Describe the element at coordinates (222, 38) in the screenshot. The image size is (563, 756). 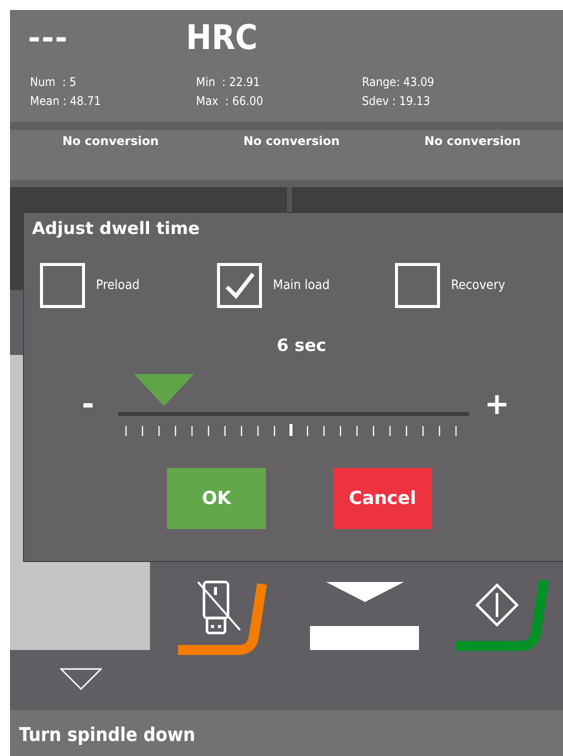
I see `hardness-scale: HRC` at that location.